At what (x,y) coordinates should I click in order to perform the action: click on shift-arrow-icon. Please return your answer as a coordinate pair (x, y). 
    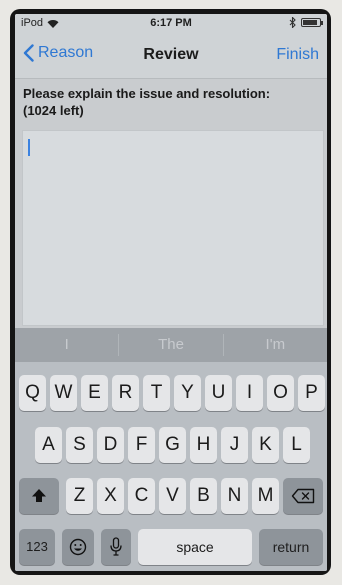
    Looking at the image, I should click on (39, 495).